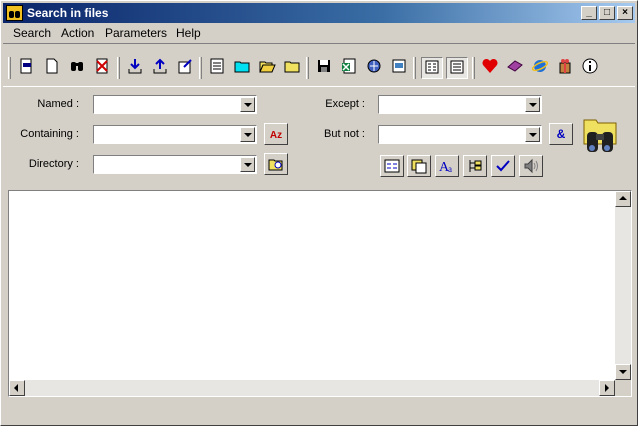  I want to click on detail-view-icon, so click(432, 68).